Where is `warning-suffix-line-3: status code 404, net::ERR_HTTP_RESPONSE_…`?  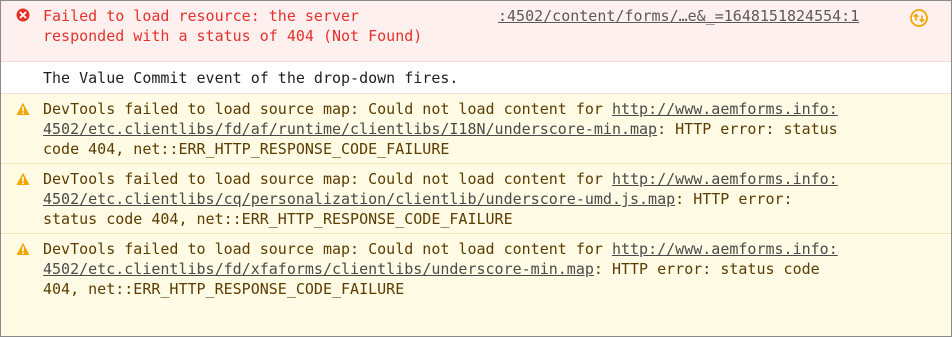
warning-suffix-line-3: status code 404, net::ERR_HTTP_RESPONSE_… is located at coordinates (278, 219).